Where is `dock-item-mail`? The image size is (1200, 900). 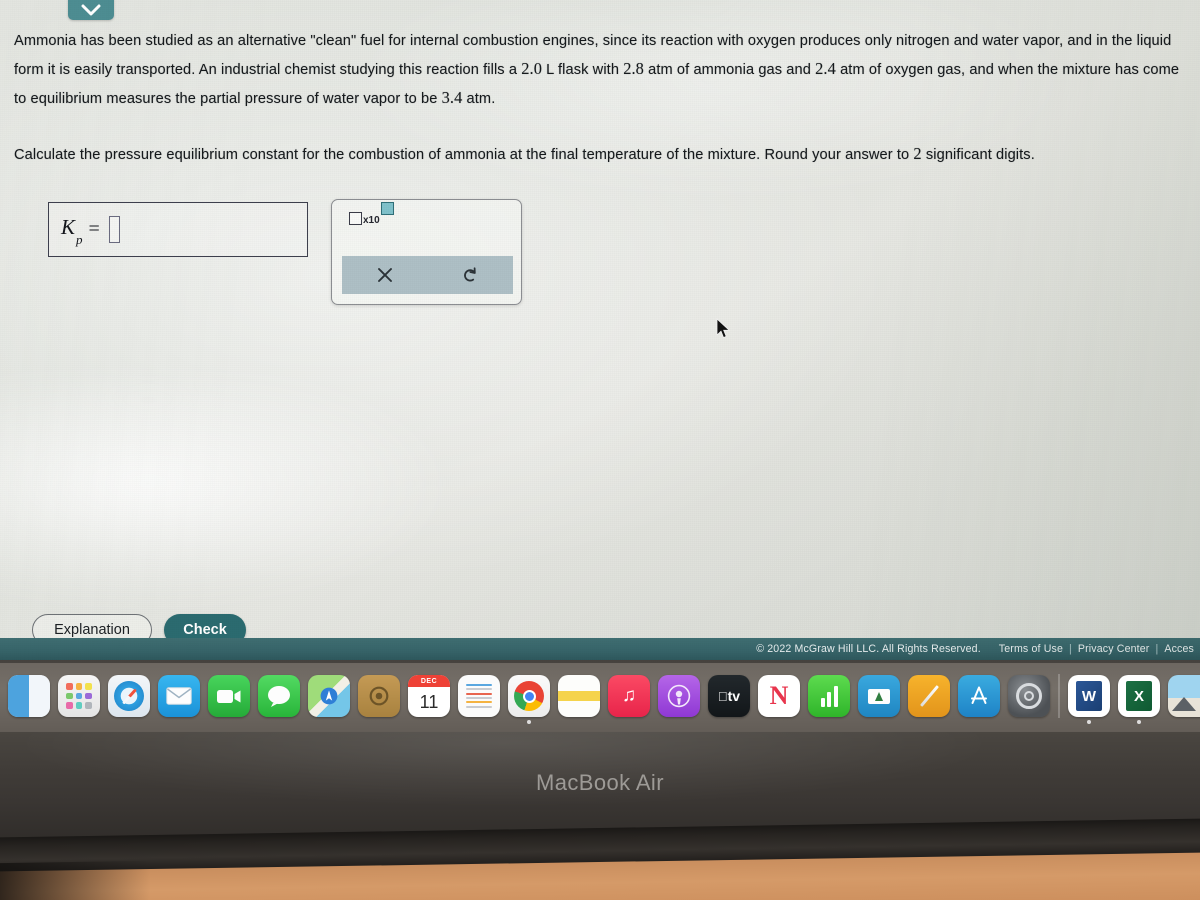
dock-item-mail is located at coordinates (179, 696).